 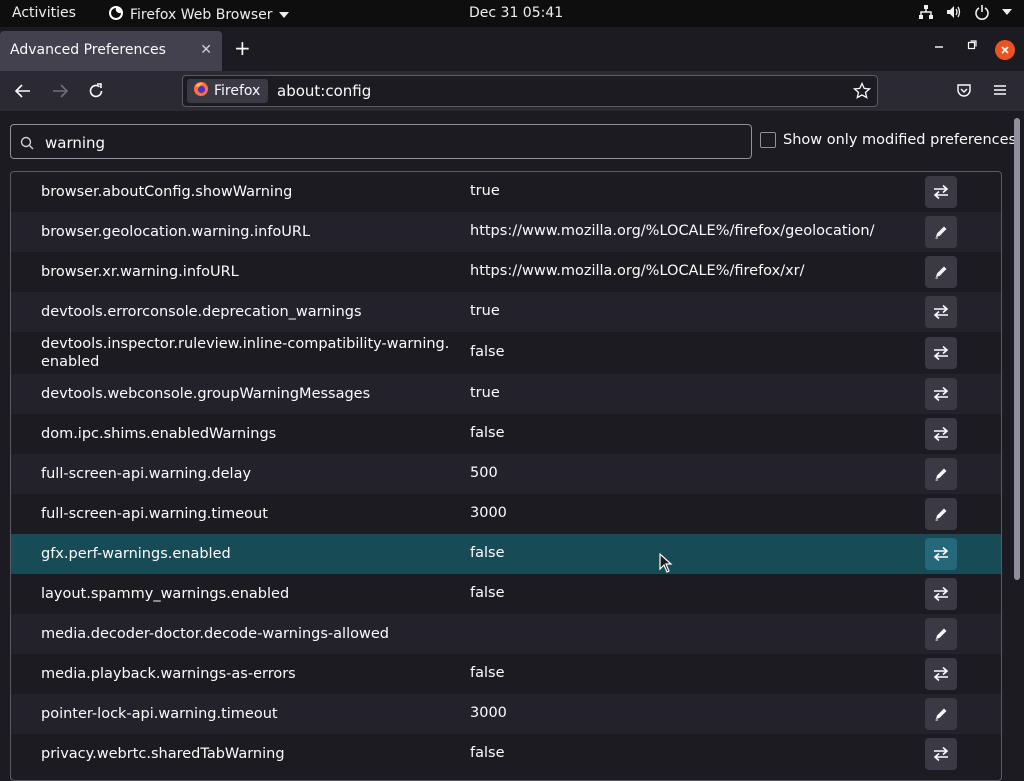 What do you see at coordinates (530, 91) in the screenshot?
I see `url-bar: Firefox about:config` at bounding box center [530, 91].